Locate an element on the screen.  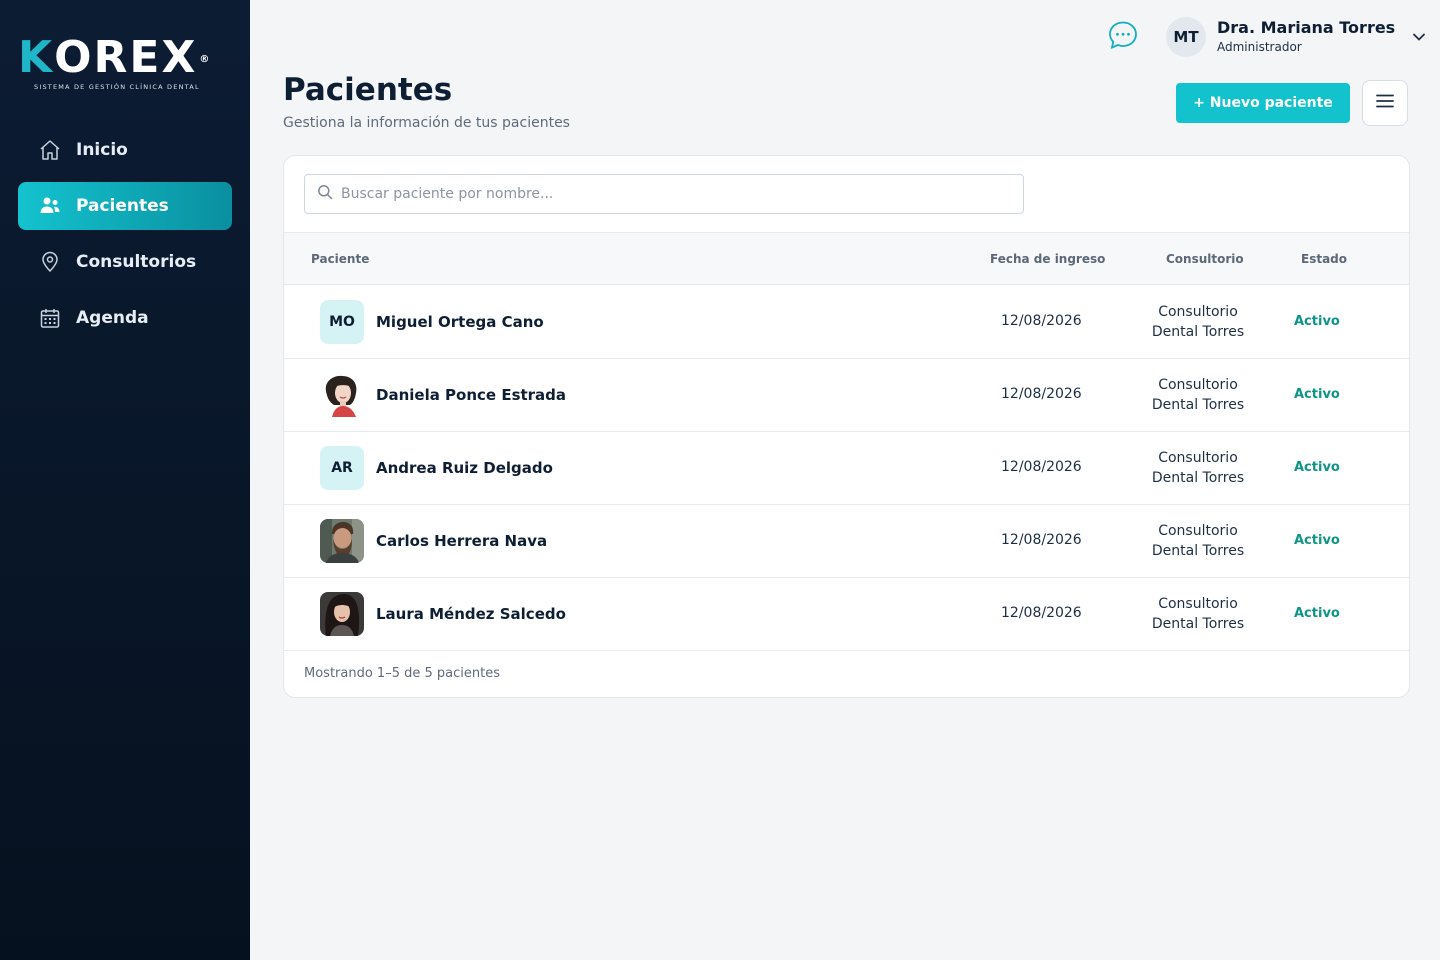
search-box is located at coordinates (664, 194).